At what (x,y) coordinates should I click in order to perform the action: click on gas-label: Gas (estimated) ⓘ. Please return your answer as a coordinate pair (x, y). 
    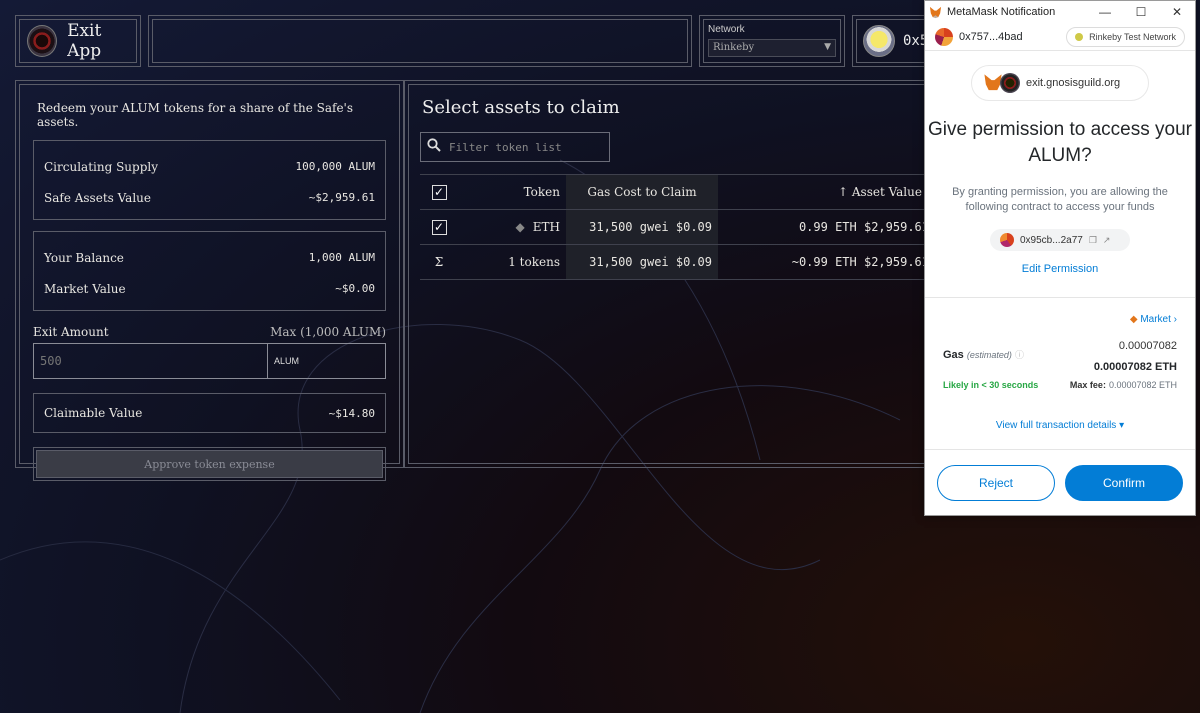
    Looking at the image, I should click on (983, 354).